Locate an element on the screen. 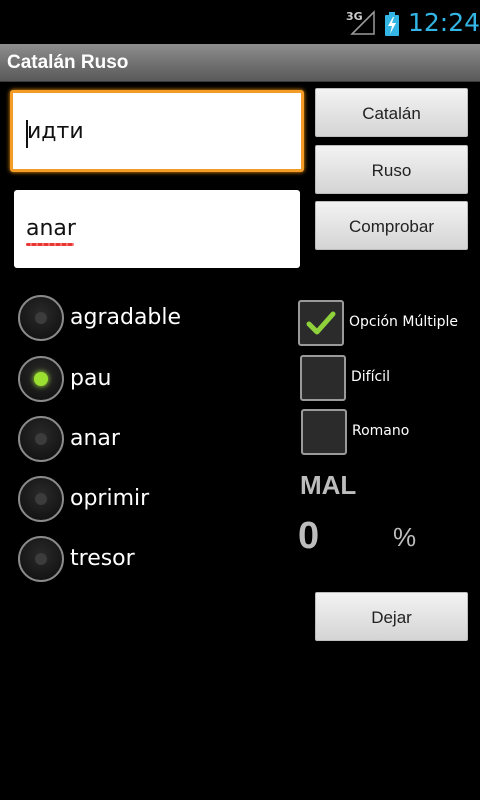 The image size is (480, 800). battery-charging-icon is located at coordinates (392, 24).